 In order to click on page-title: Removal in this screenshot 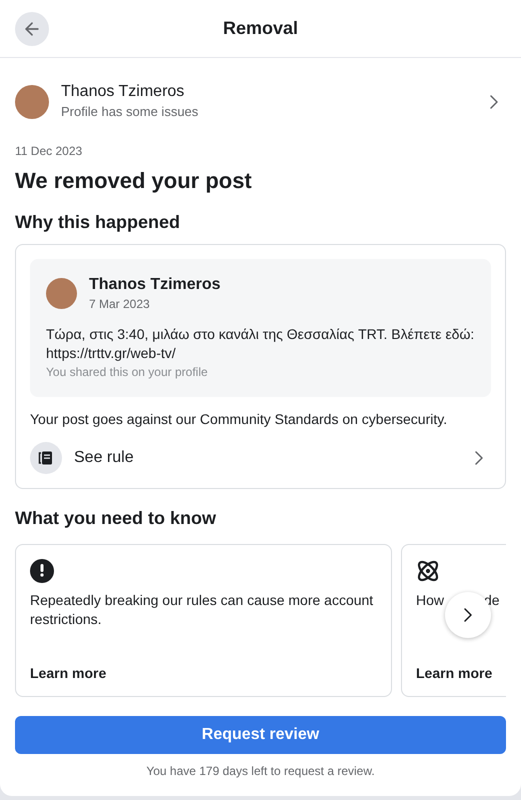, I will do `click(260, 28)`.